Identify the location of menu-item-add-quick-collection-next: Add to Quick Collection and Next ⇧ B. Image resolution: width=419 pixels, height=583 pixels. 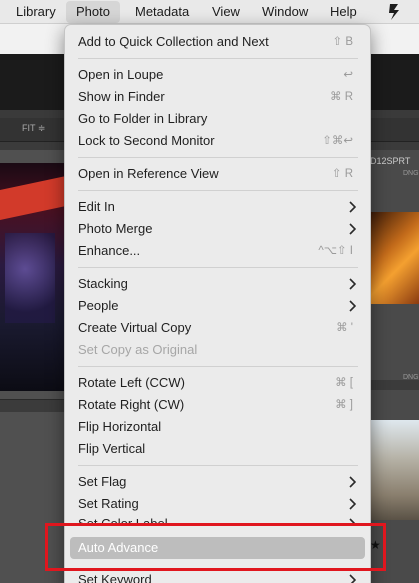
(217, 42).